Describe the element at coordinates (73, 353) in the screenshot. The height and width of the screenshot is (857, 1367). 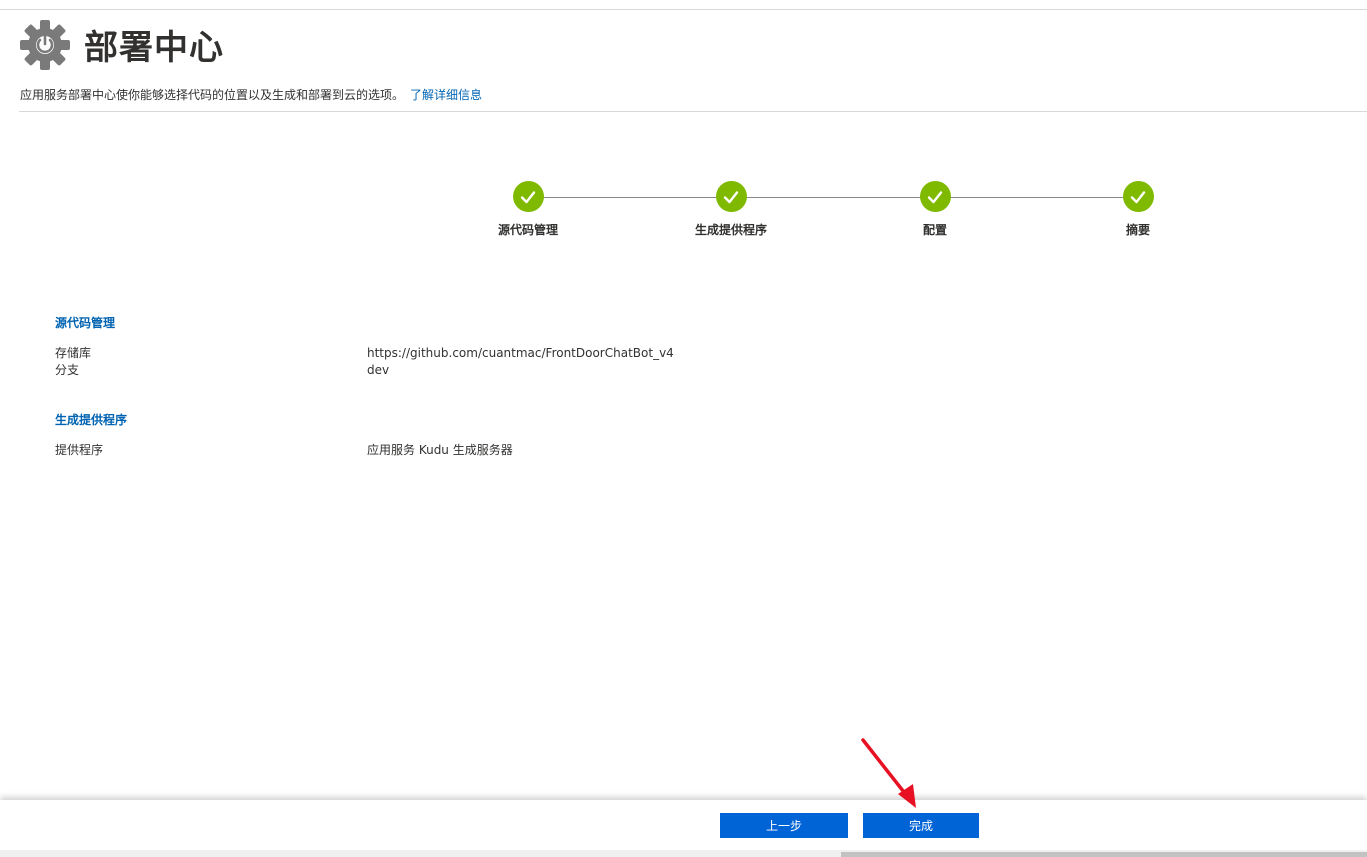
I see `repository-label: 存储库` at that location.